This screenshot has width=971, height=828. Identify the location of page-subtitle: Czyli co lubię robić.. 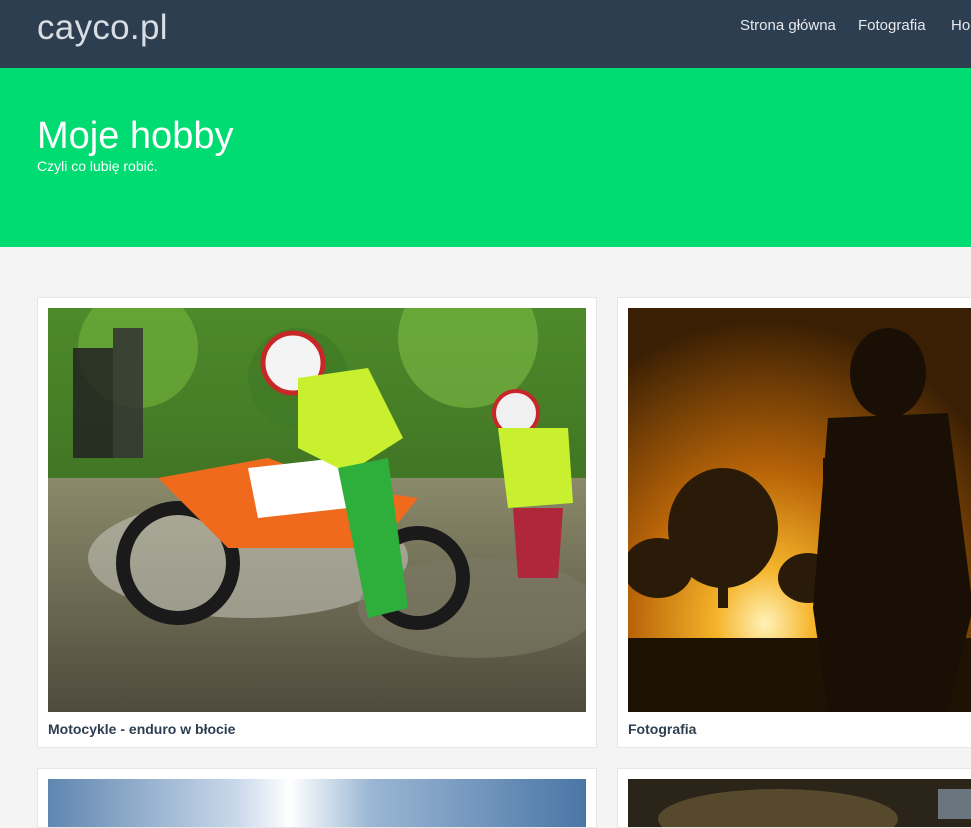
(97, 166).